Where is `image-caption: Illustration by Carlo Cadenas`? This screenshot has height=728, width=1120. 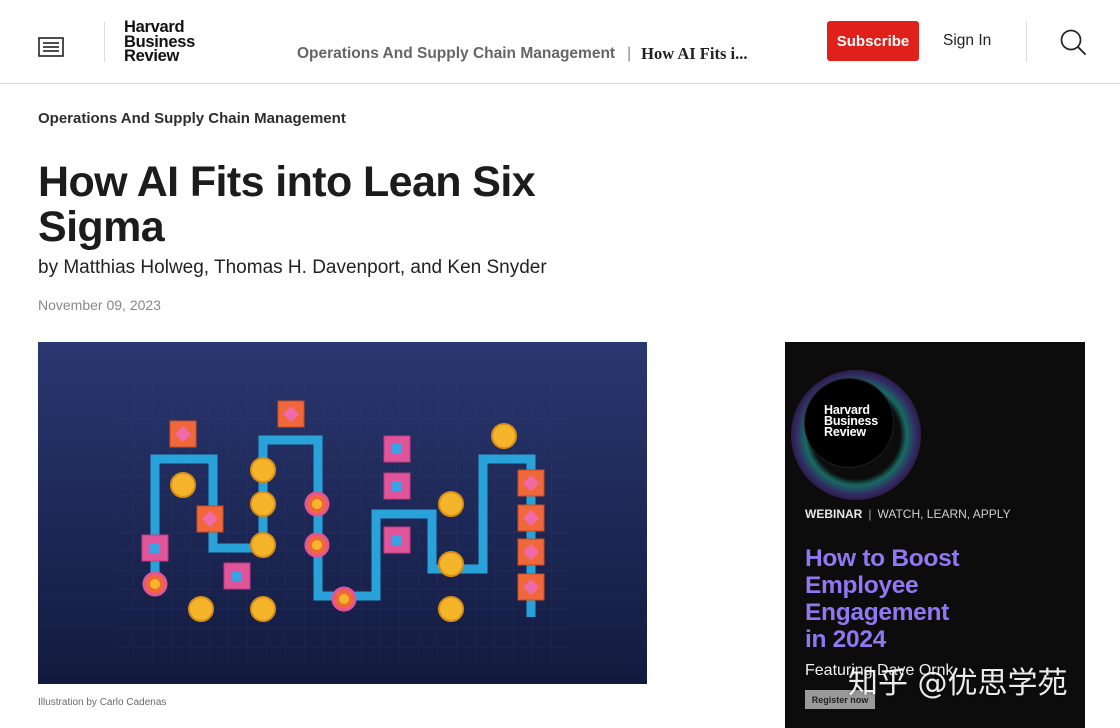
image-caption: Illustration by Carlo Cadenas is located at coordinates (102, 702).